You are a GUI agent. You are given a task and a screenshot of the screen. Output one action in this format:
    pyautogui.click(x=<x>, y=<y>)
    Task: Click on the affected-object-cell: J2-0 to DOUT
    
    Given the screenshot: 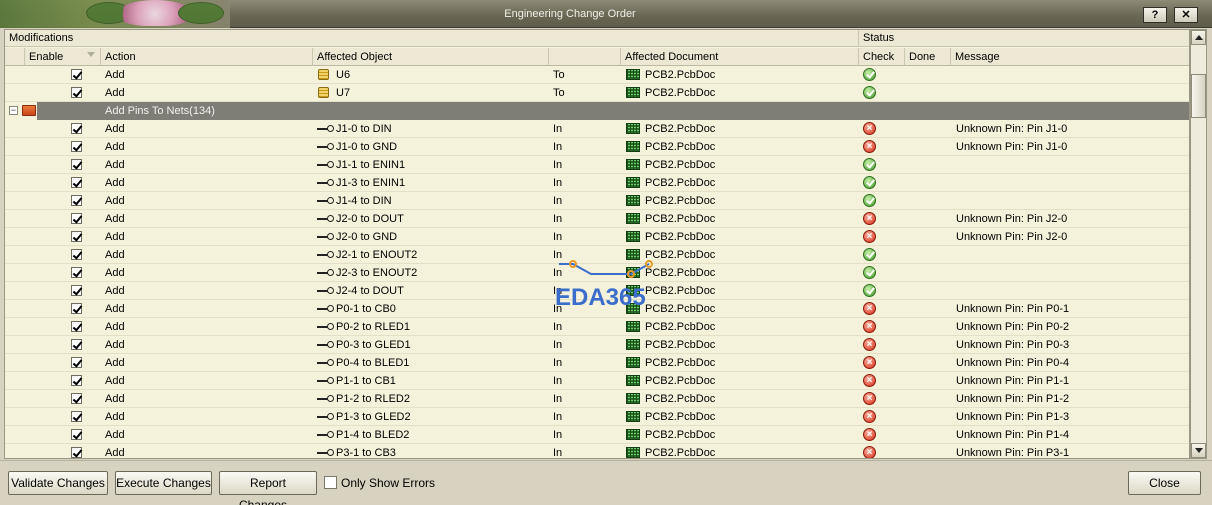 What is the action you would take?
    pyautogui.click(x=370, y=219)
    